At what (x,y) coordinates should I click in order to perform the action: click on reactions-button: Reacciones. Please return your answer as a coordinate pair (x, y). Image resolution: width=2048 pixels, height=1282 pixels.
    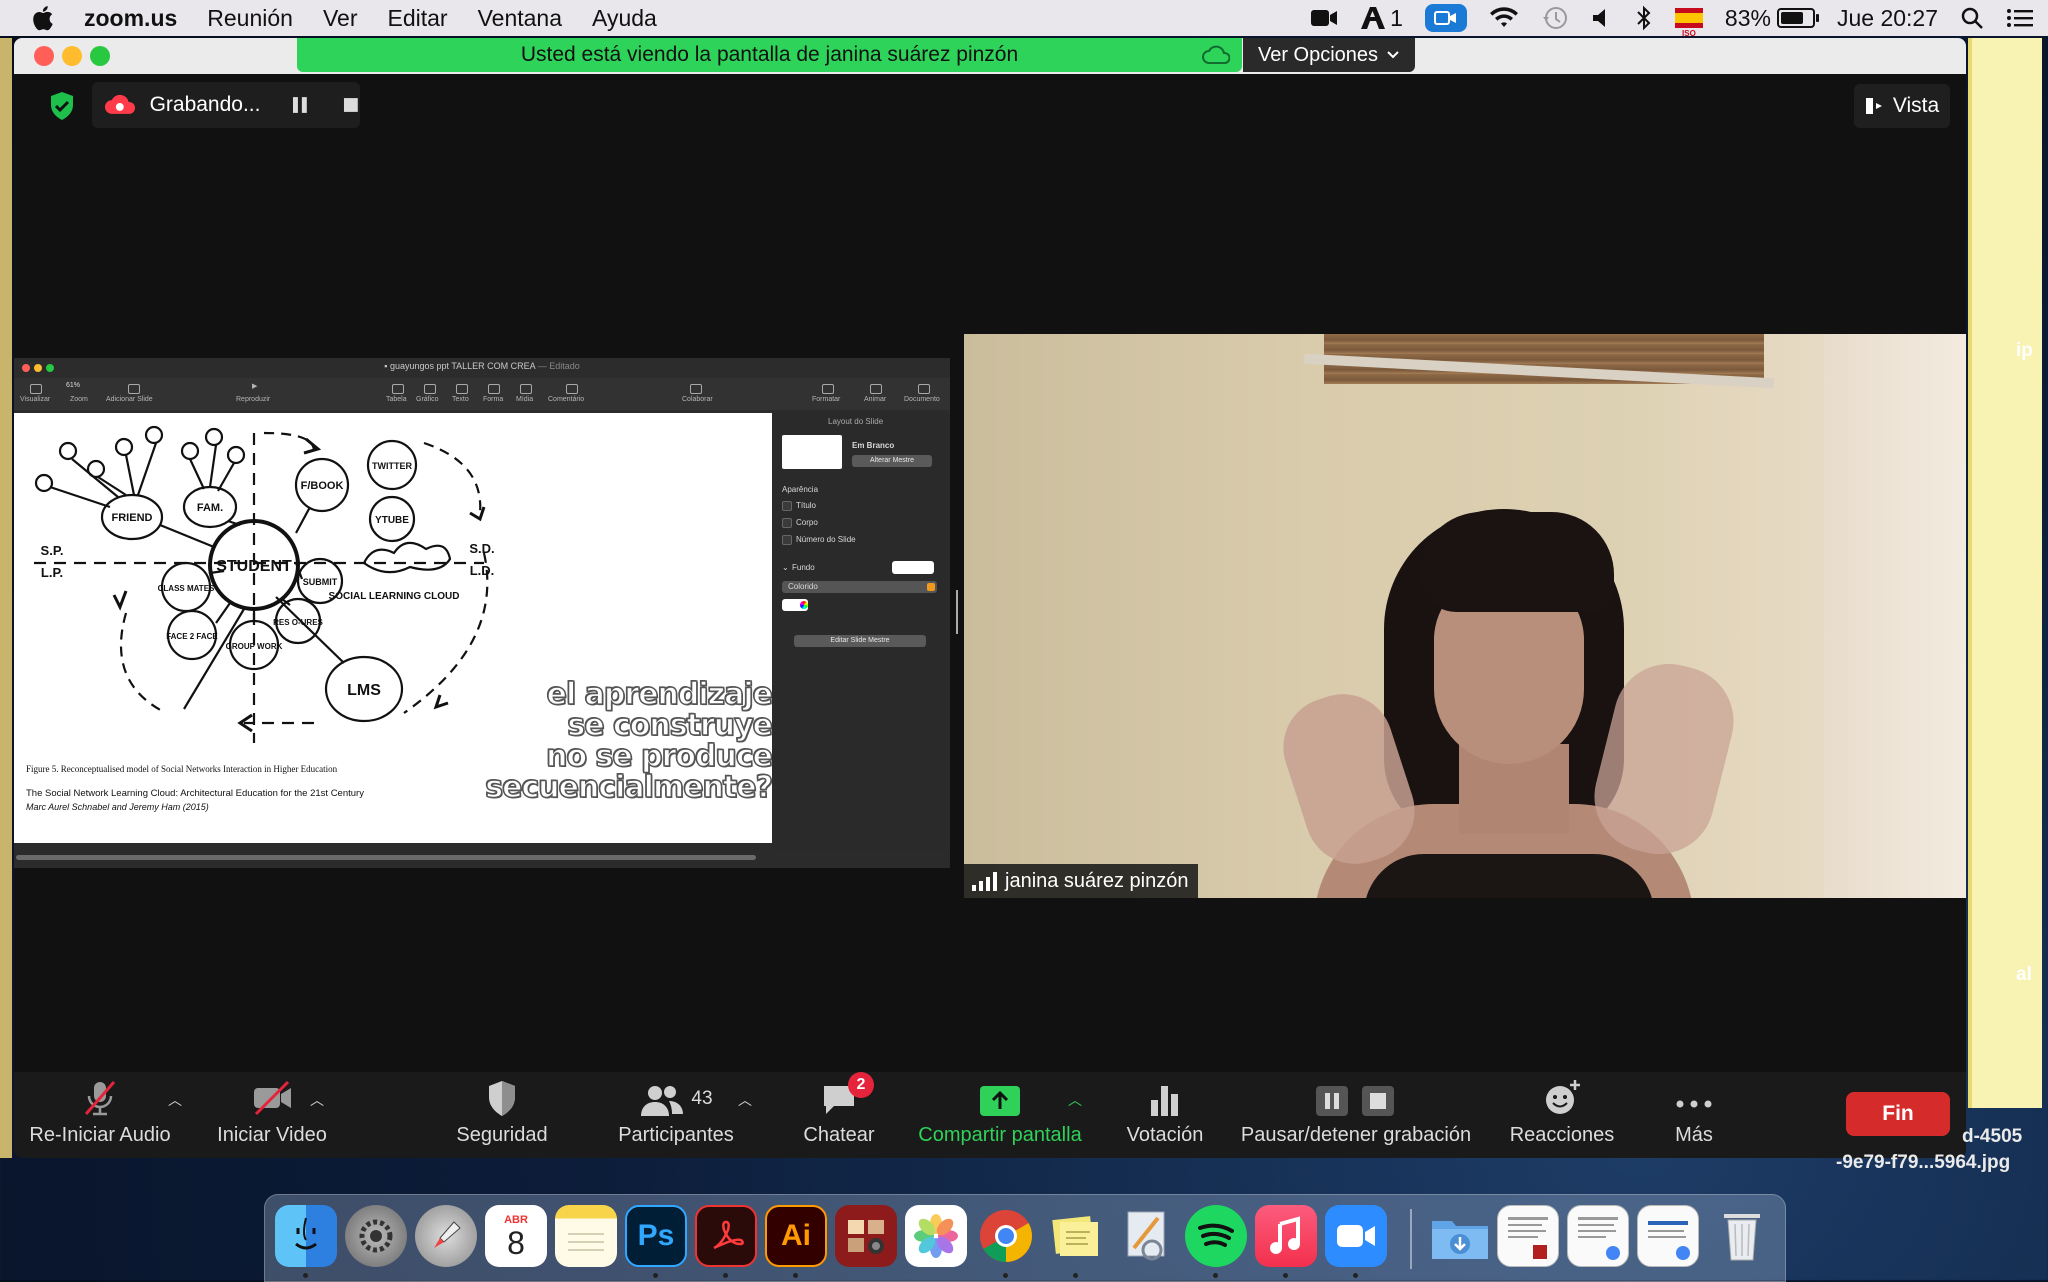
    Looking at the image, I should click on (1562, 1115).